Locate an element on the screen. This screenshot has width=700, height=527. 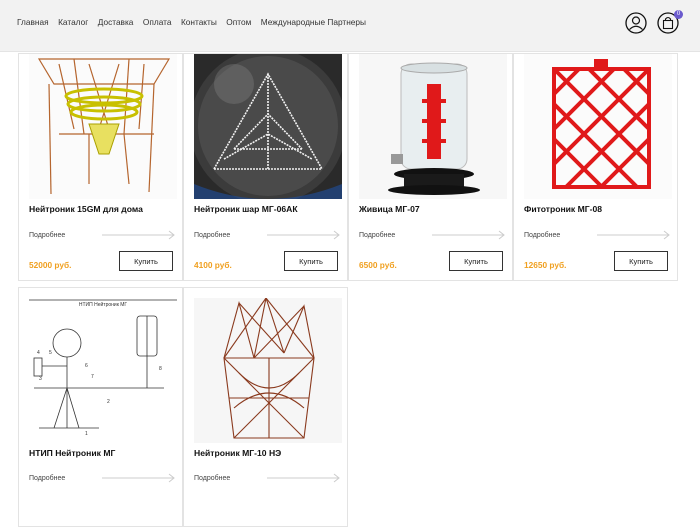
diagram-label: 2 is located at coordinates (108, 402).